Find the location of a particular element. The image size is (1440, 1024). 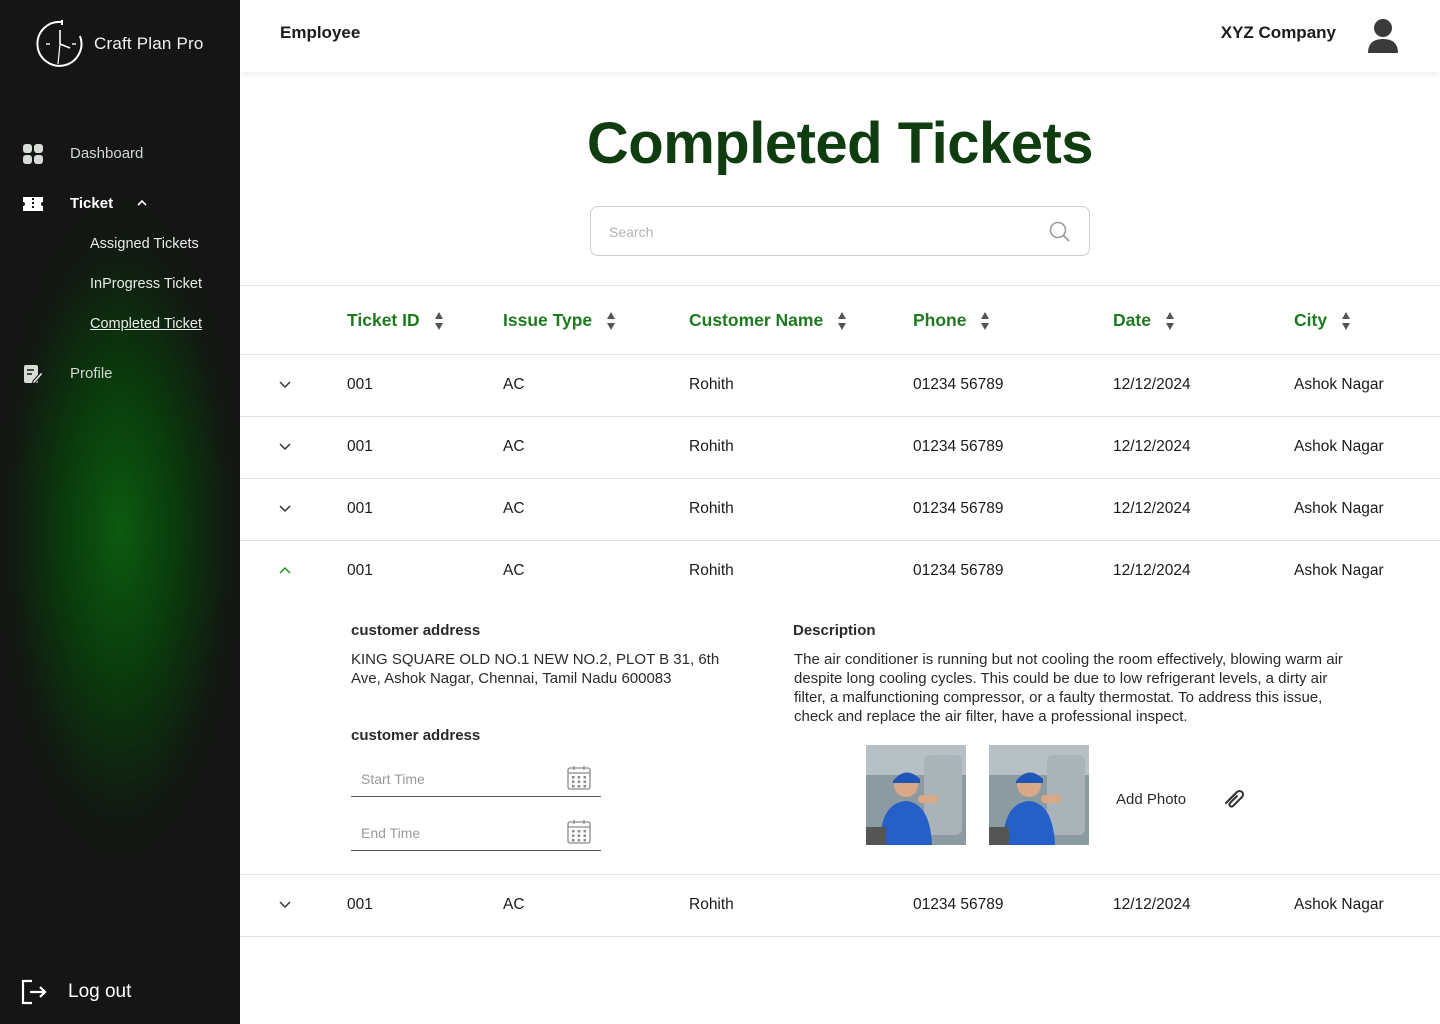

column-header-customer-name: Customer Name is located at coordinates (768, 320).